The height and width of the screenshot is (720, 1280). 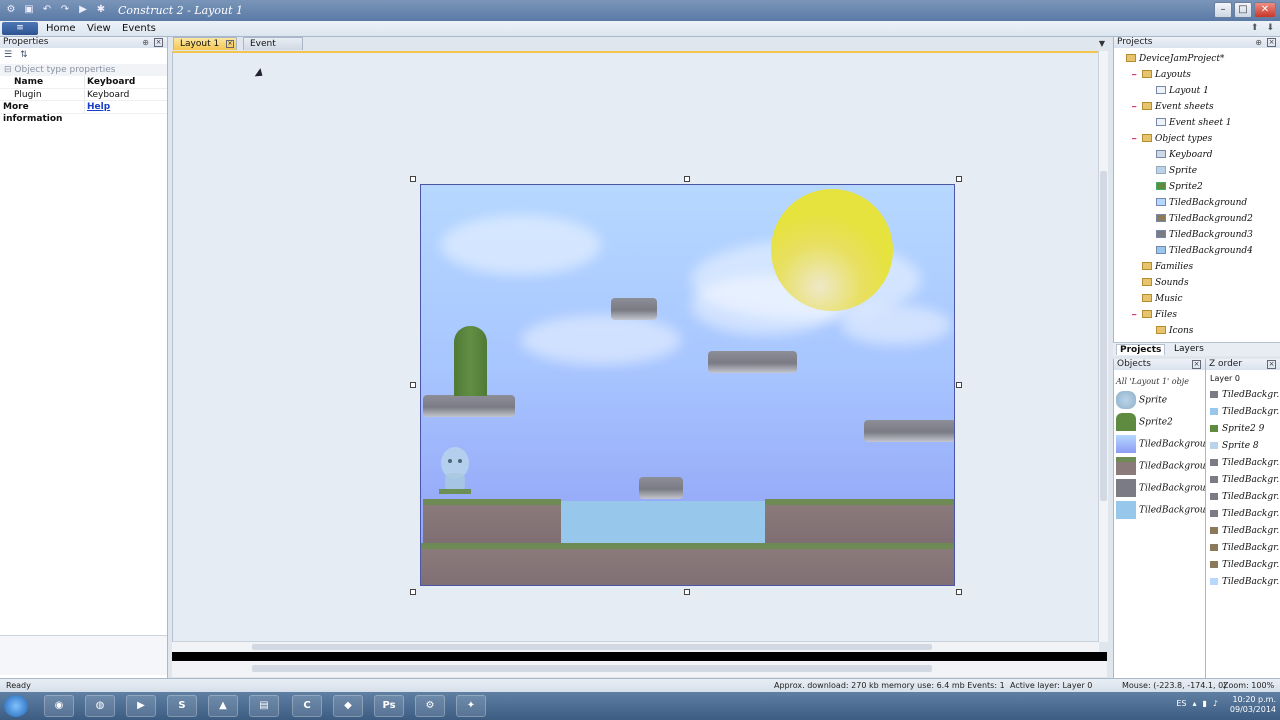 What do you see at coordinates (110, 82) in the screenshot?
I see `property-value: Keyboard` at bounding box center [110, 82].